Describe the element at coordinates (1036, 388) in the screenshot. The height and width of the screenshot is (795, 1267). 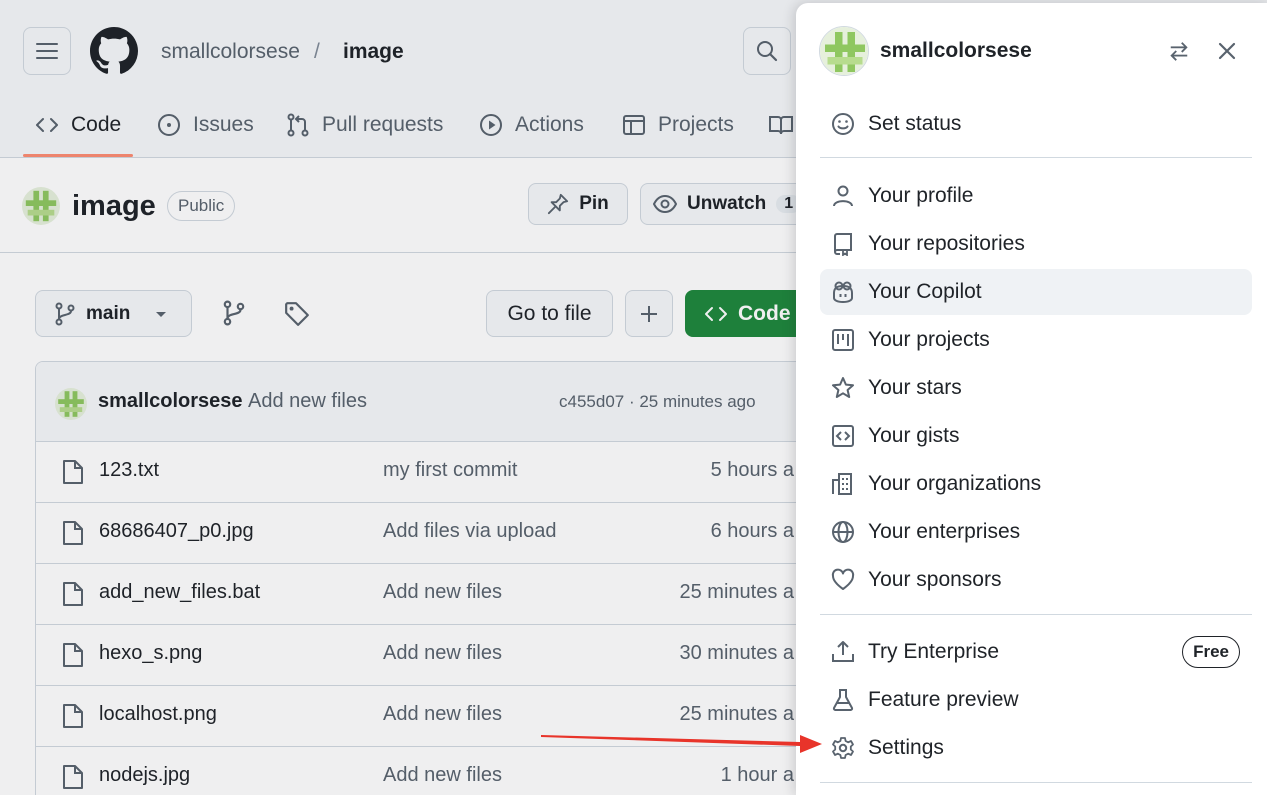
I see `menu-item-your-stars: Your stars` at that location.